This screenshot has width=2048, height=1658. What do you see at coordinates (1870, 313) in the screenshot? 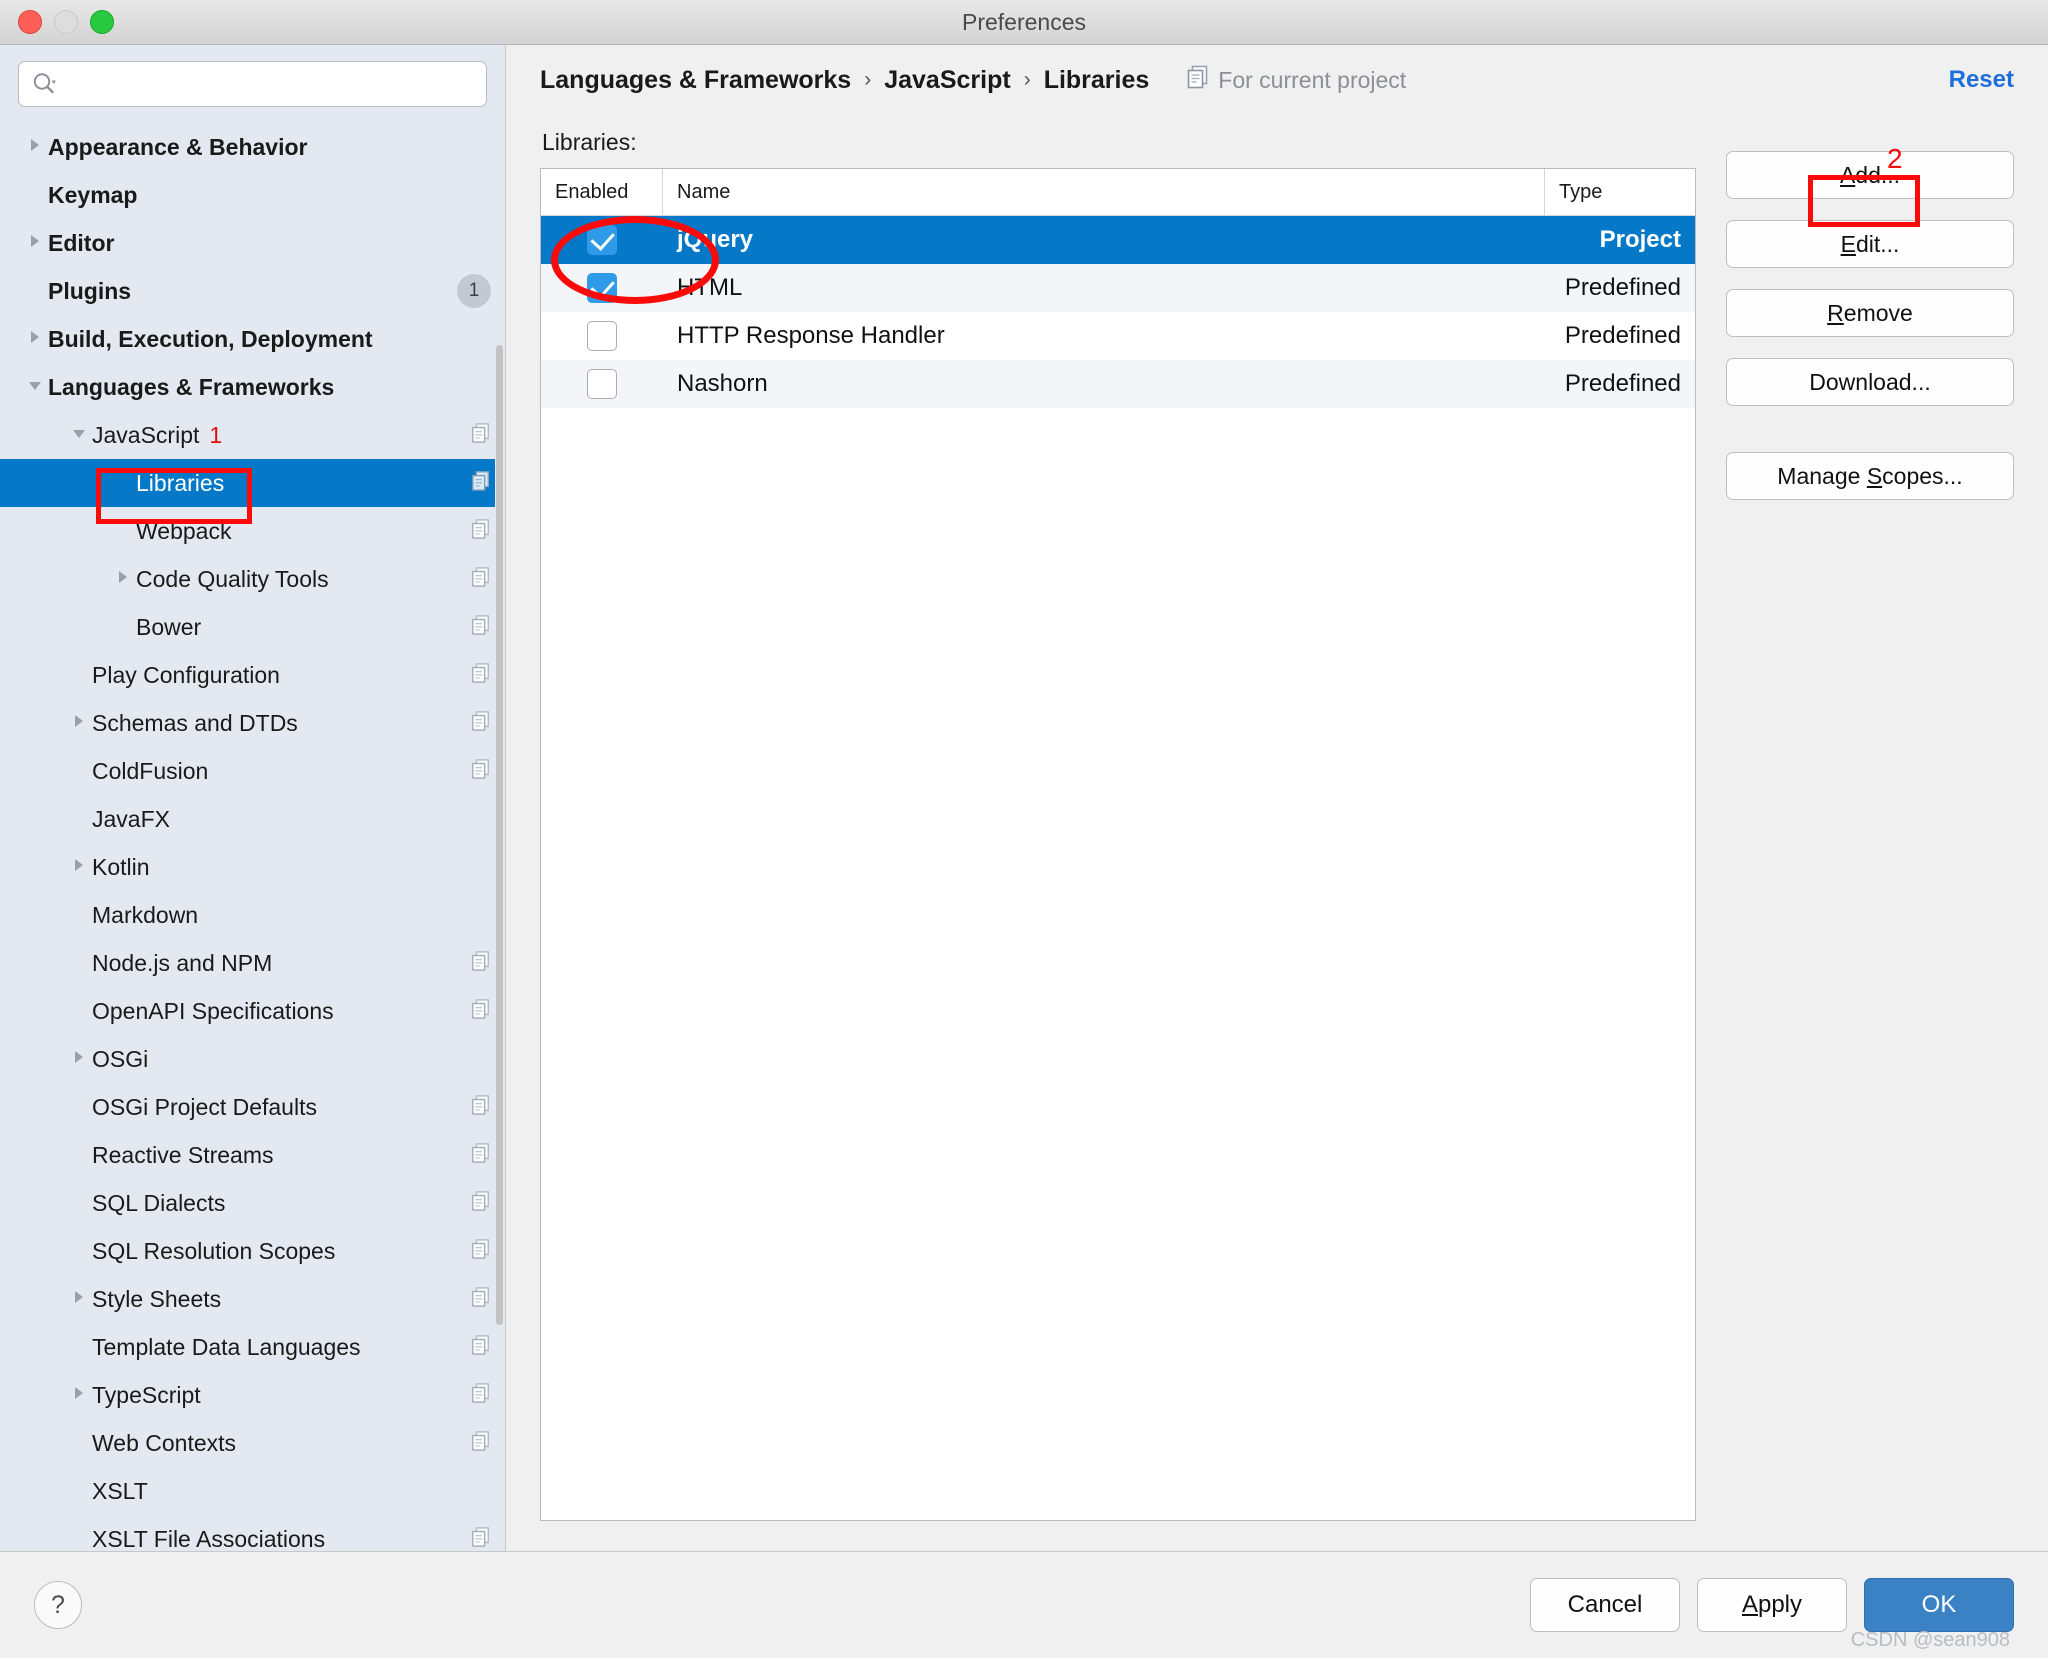
I see `remove-button: Remove` at bounding box center [1870, 313].